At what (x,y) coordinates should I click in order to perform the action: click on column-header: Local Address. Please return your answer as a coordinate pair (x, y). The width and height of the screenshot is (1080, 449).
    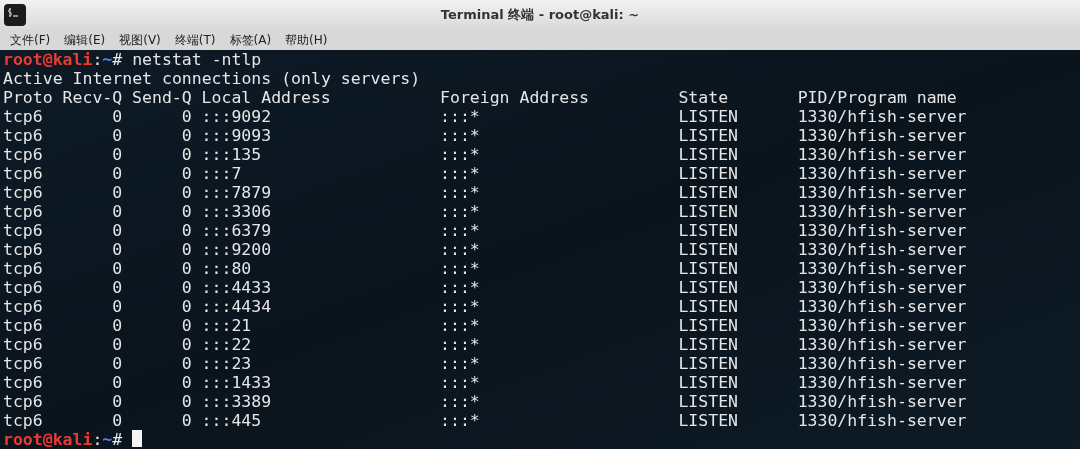
    Looking at the image, I should click on (266, 97).